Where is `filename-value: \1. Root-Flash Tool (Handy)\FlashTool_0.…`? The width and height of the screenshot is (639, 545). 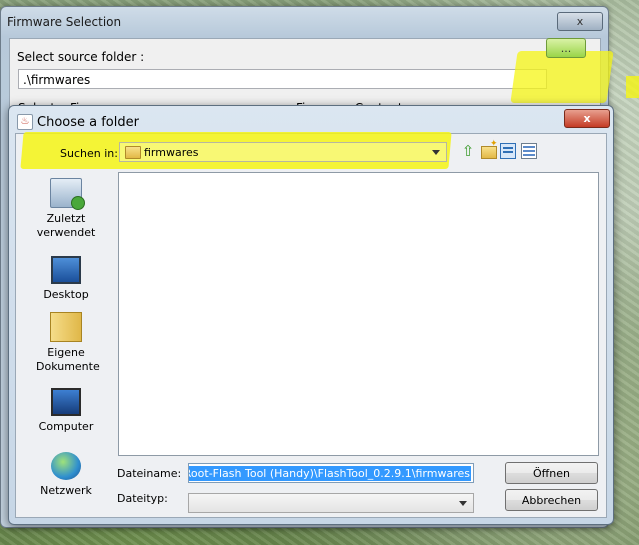 filename-value: \1. Root-Flash Tool (Handy)\FlashTool_0.… is located at coordinates (330, 473).